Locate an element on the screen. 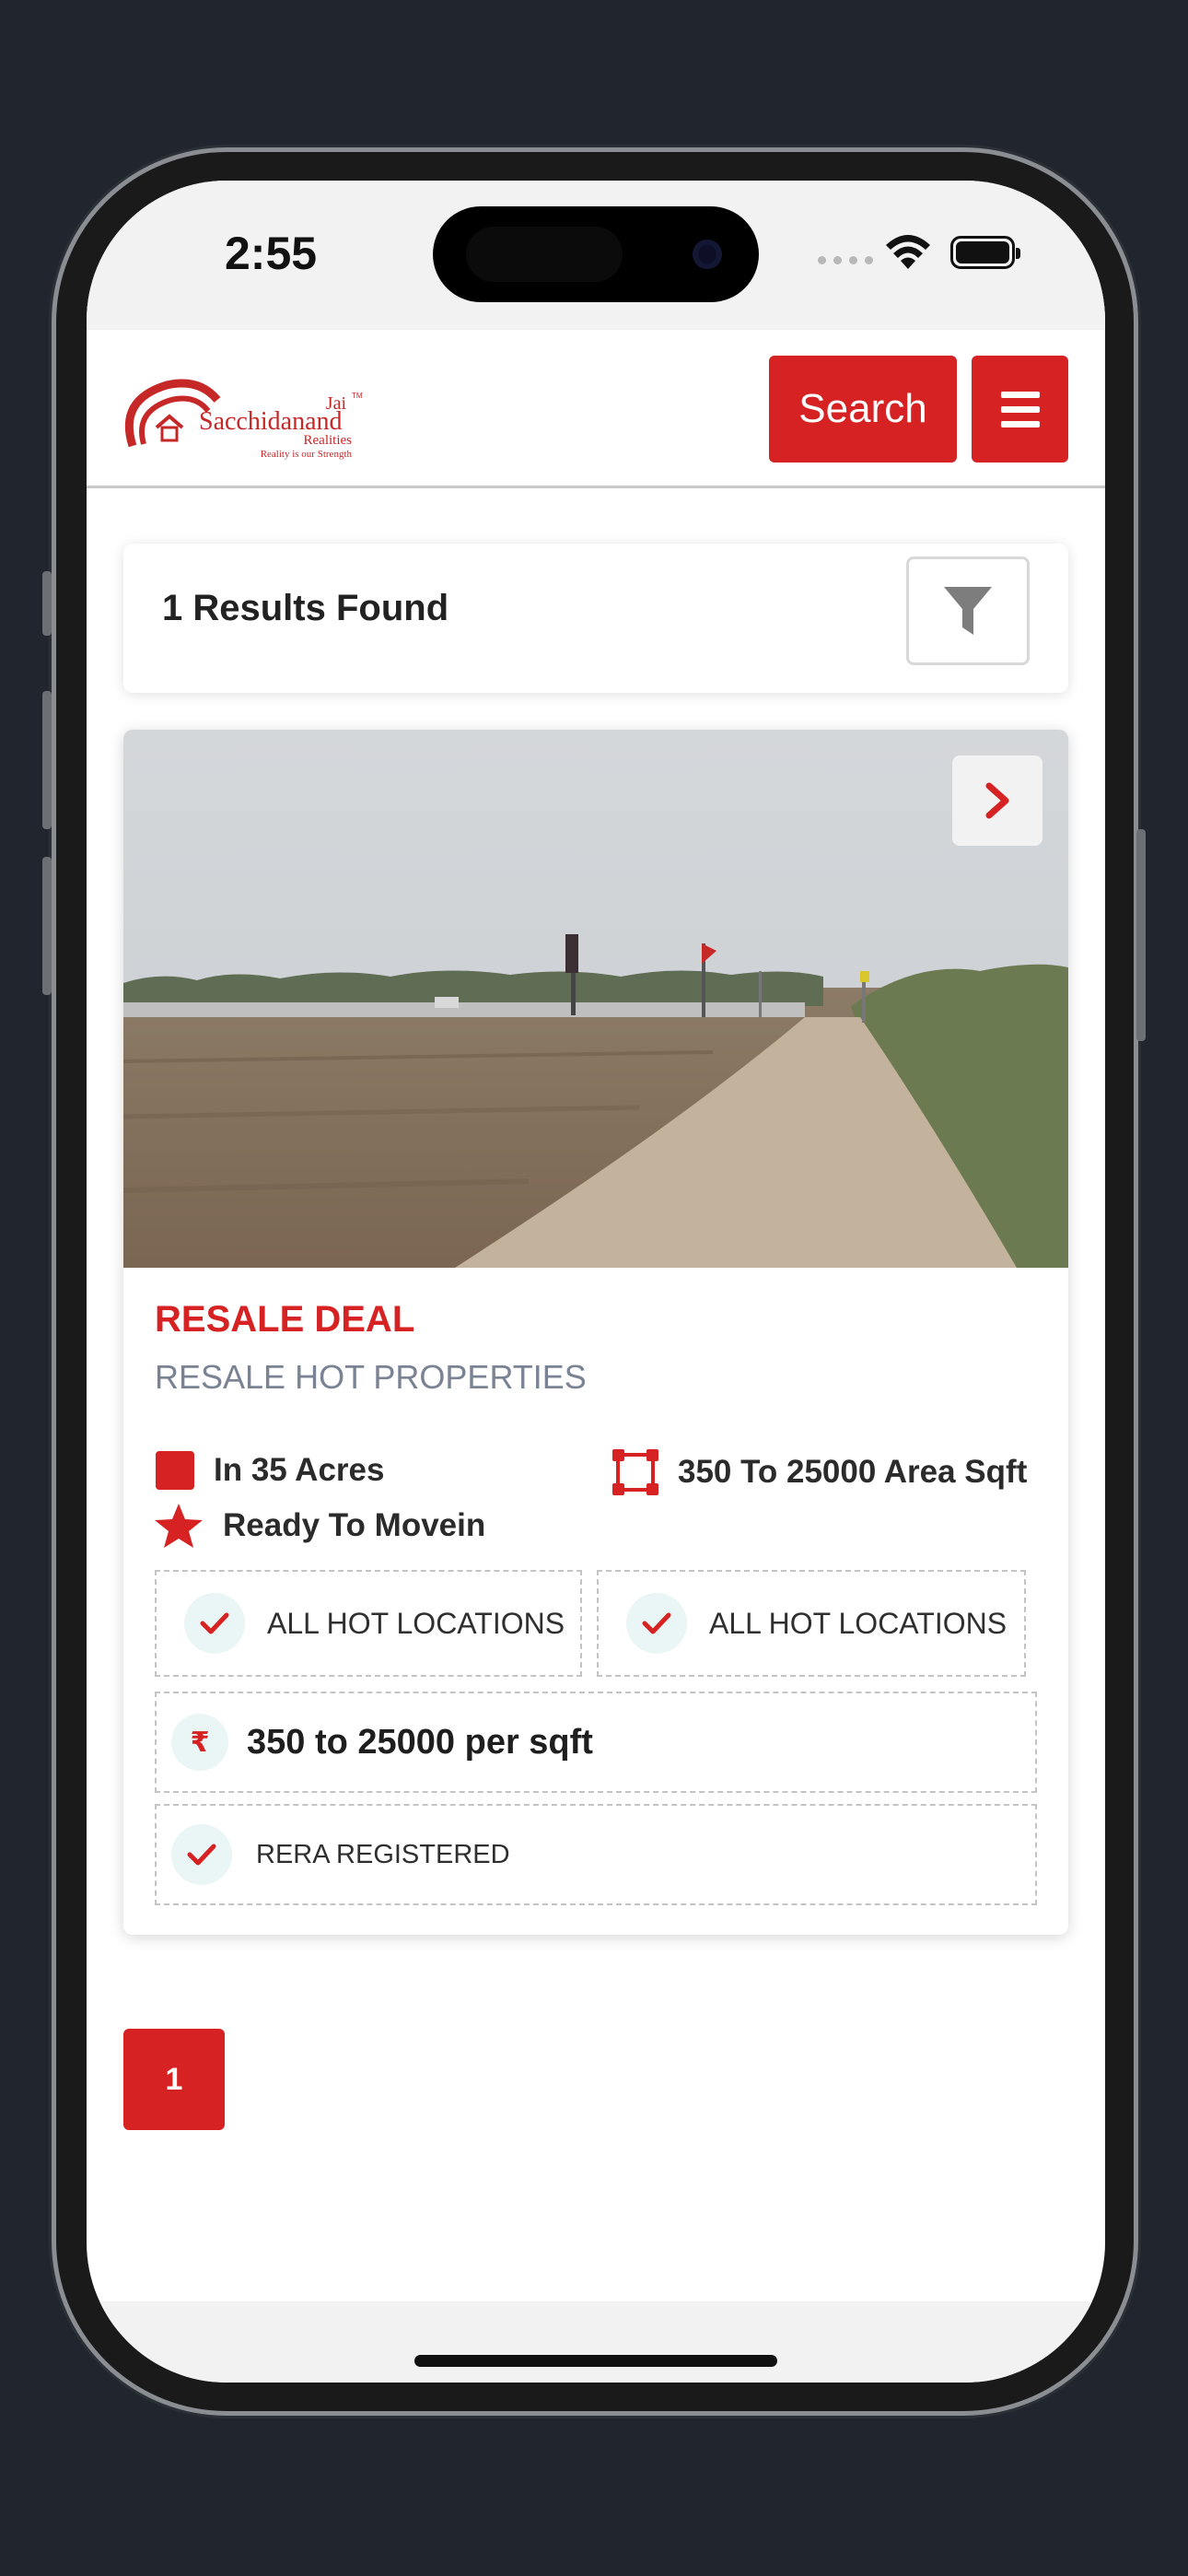 Image resolution: width=1188 pixels, height=2576 pixels. feature-area: 350 To 25000 Area Sqft is located at coordinates (819, 1472).